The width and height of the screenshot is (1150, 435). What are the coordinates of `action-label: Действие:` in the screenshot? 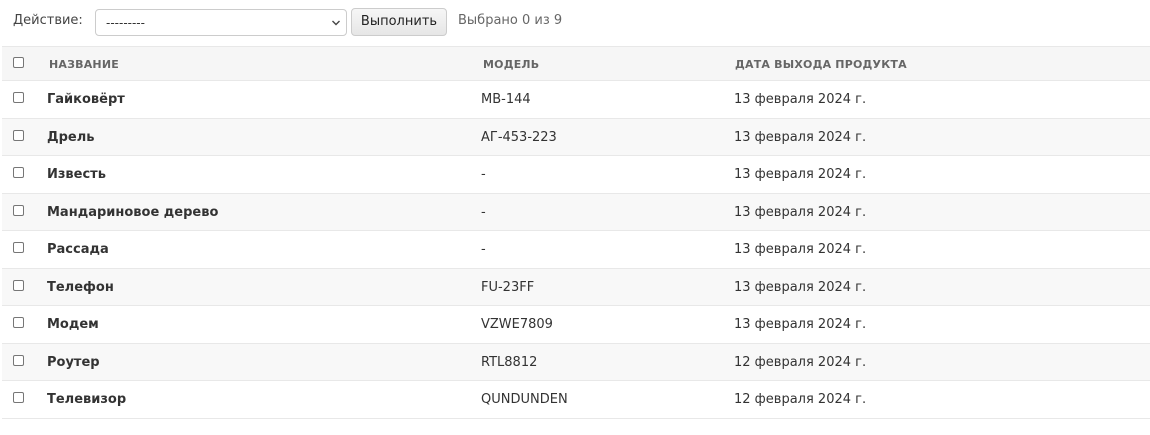 It's located at (48, 20).